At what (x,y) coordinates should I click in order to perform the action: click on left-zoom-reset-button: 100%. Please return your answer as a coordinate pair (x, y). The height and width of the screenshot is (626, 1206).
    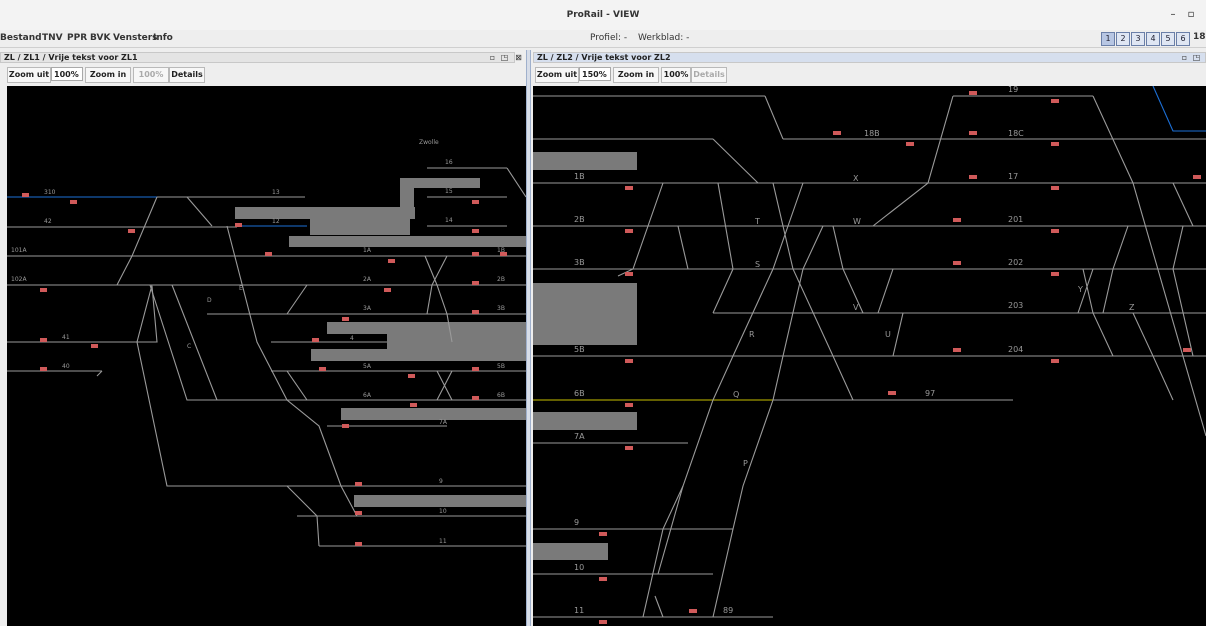
    Looking at the image, I should click on (151, 75).